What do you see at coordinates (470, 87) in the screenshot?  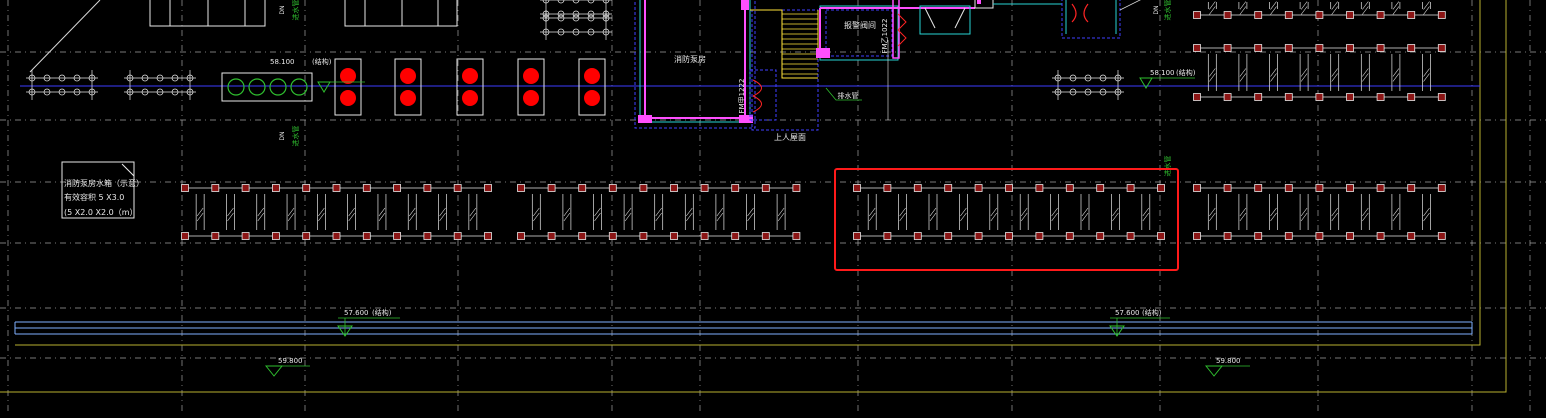 I see `red-indicators` at bounding box center [470, 87].